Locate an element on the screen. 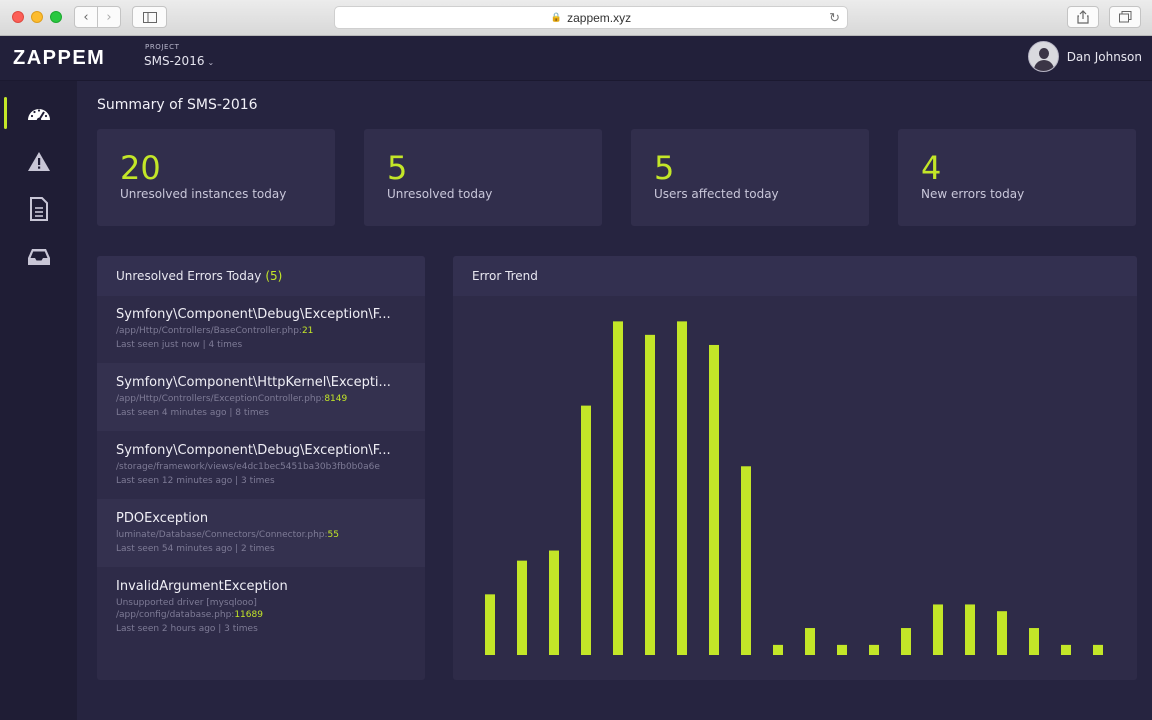 The width and height of the screenshot is (1152, 720). project-selector: SMS-2016 ⌄ is located at coordinates (179, 61).